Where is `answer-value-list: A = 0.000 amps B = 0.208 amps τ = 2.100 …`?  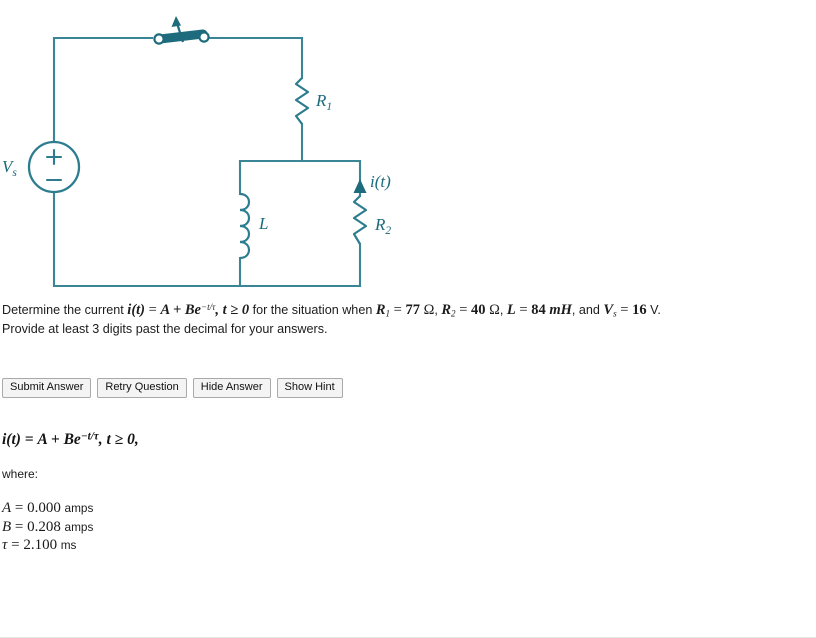
answer-value-list: A = 0.000 amps B = 0.208 amps τ = 2.100 … is located at coordinates (252, 526).